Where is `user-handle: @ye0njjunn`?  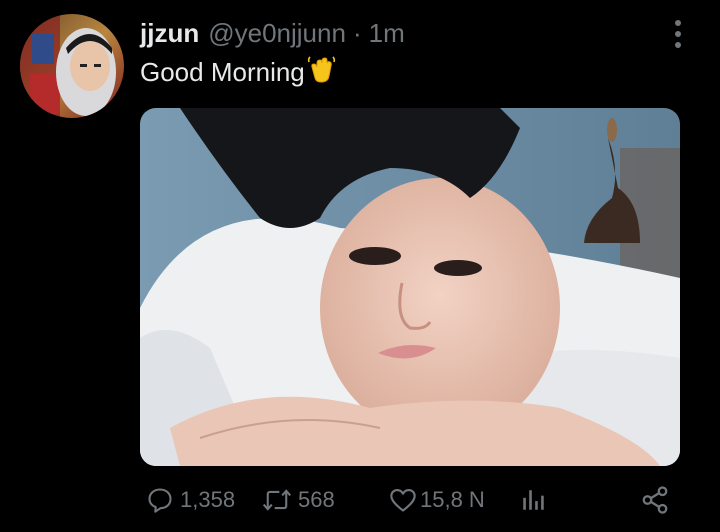
user-handle: @ye0njjunn is located at coordinates (277, 33).